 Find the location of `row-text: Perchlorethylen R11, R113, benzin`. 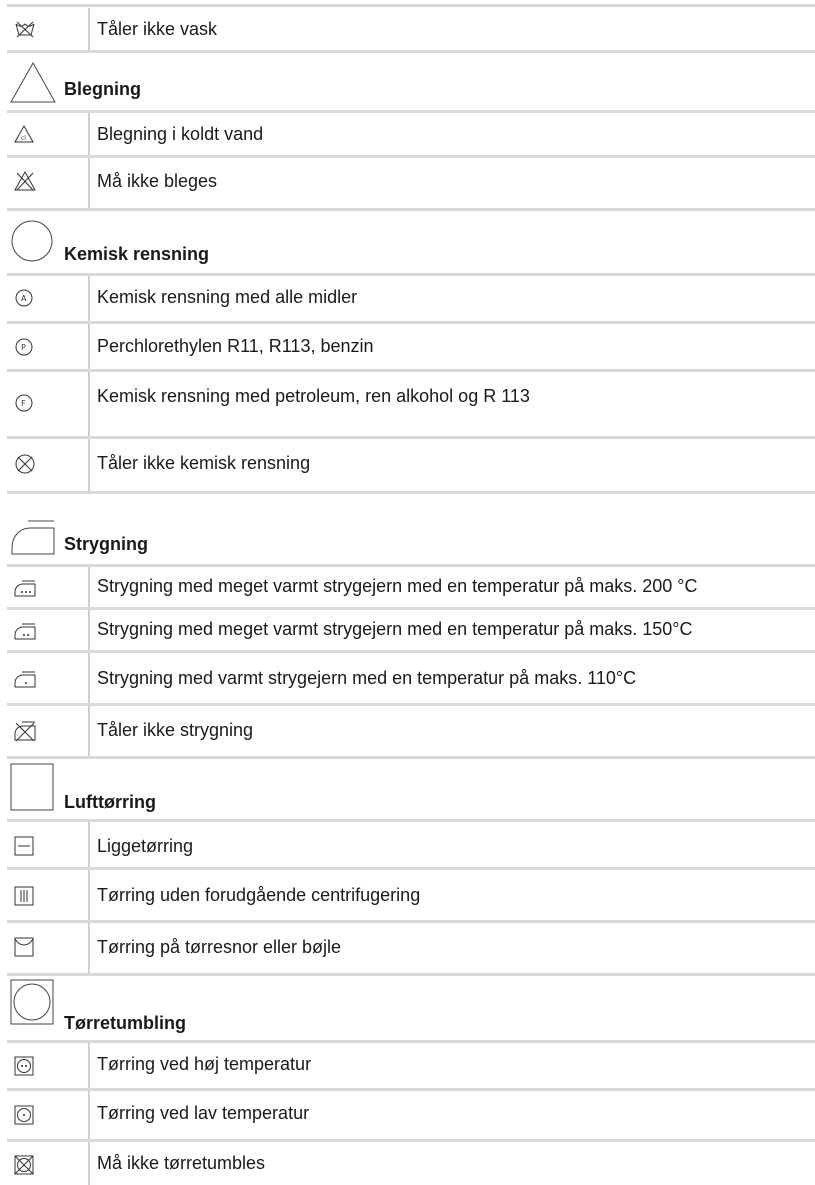

row-text: Perchlorethylen R11, R113, benzin is located at coordinates (235, 346).